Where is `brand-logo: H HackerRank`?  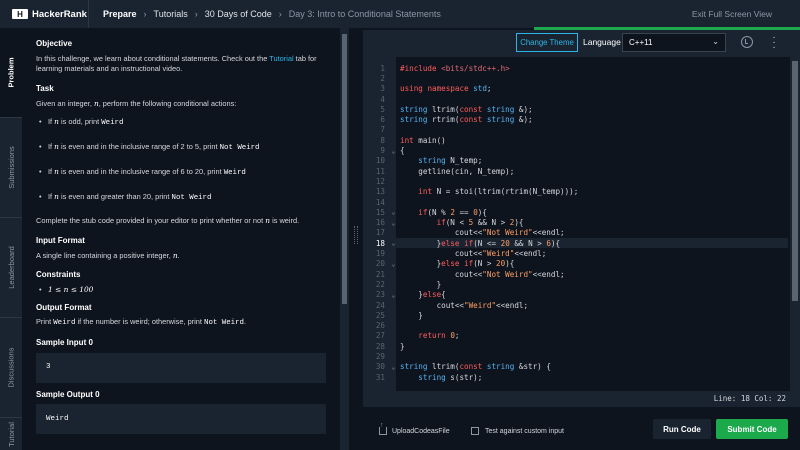
brand-logo: H HackerRank is located at coordinates (44, 14).